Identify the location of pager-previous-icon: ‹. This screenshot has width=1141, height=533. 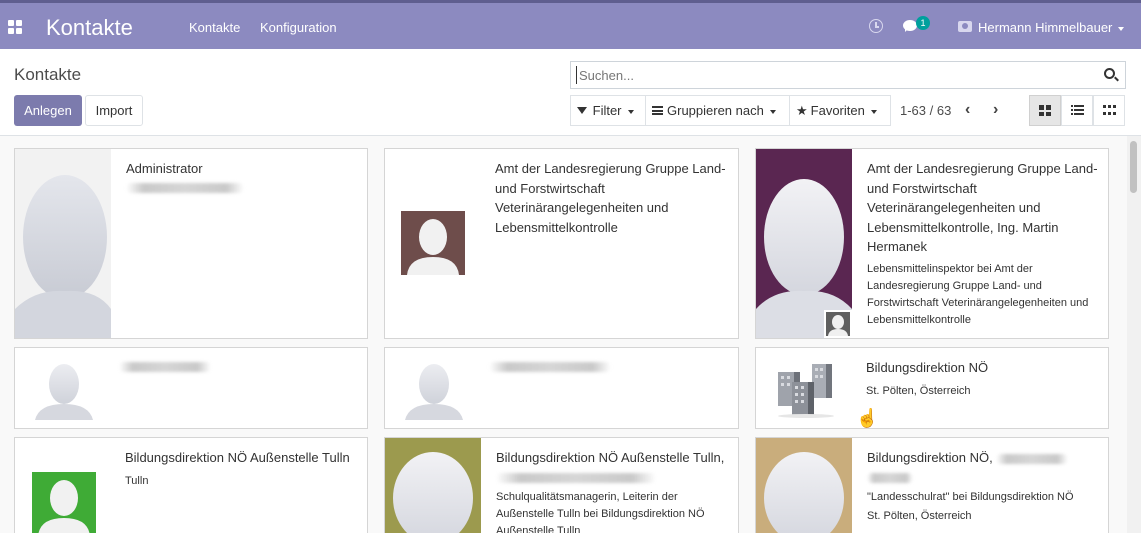
(967, 110).